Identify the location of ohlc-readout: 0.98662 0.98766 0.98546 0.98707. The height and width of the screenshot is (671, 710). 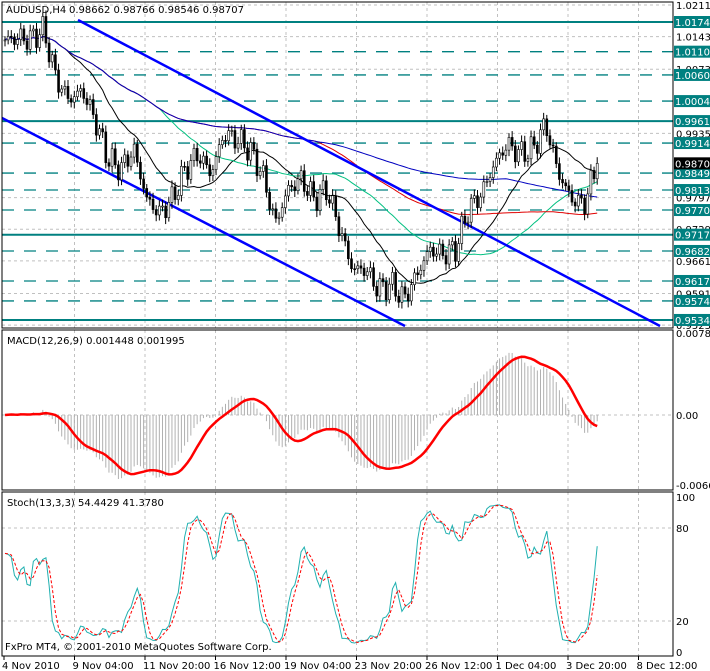
(156, 10).